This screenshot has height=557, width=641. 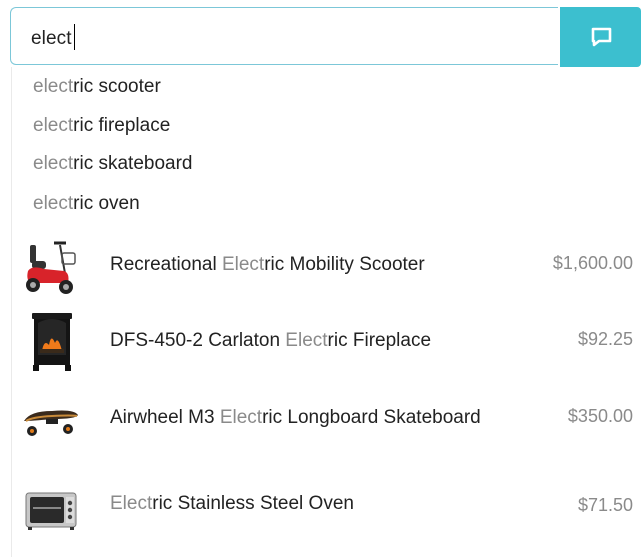 I want to click on product-name: Recreational Electric Mobility Scooter, so click(x=267, y=264).